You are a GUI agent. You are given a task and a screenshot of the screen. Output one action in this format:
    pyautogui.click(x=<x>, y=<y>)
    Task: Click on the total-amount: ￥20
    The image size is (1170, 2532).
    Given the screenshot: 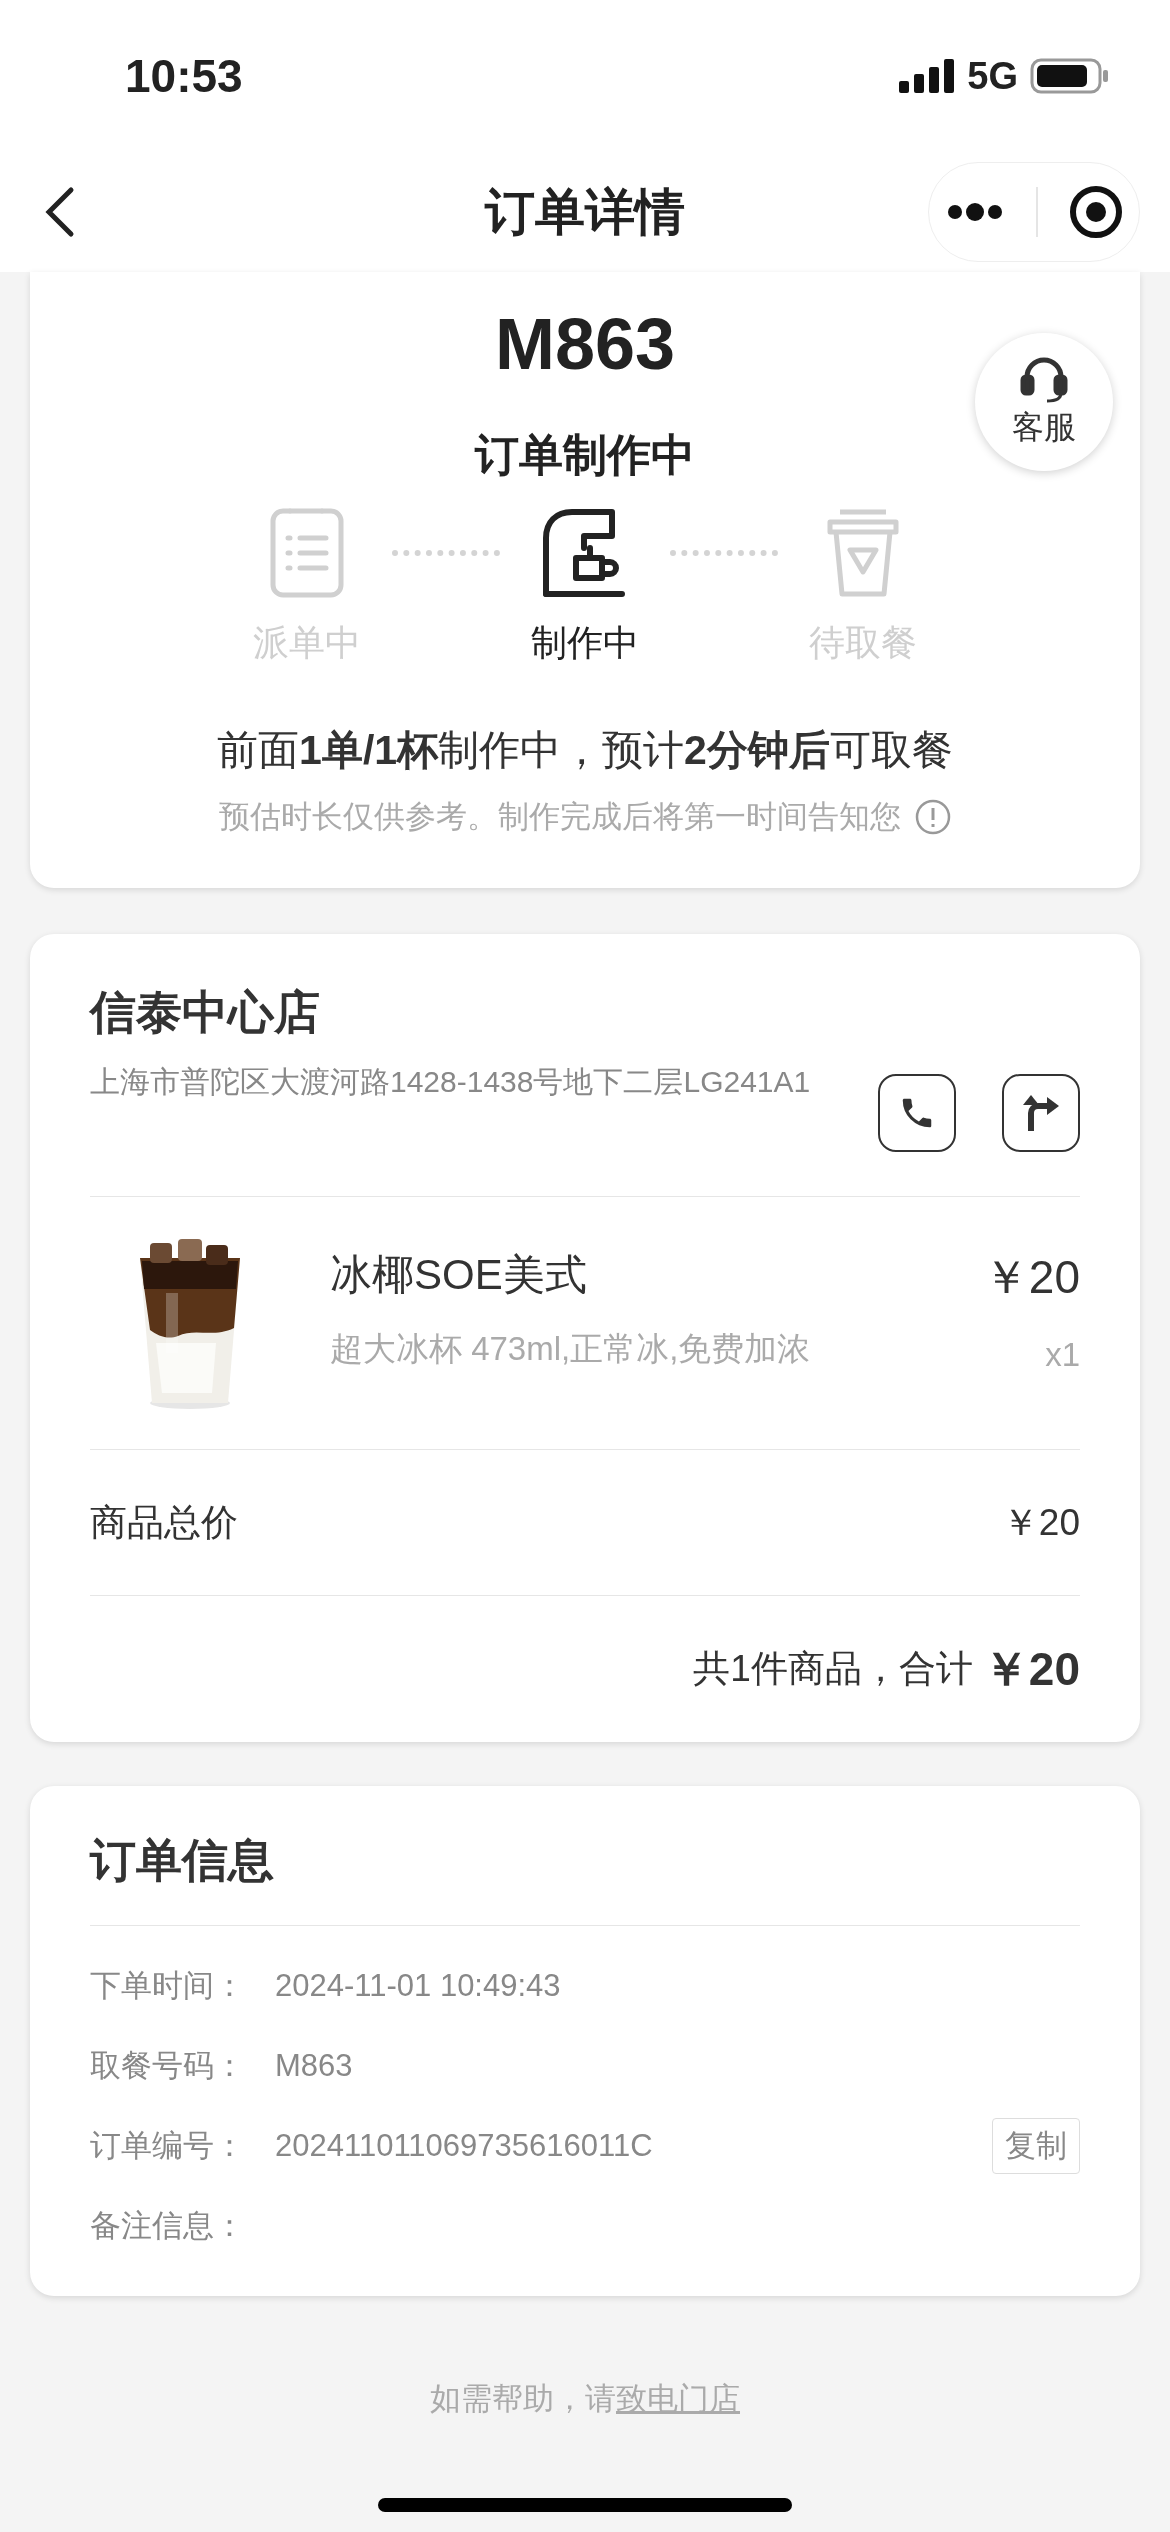 What is the action you would take?
    pyautogui.click(x=1031, y=1669)
    